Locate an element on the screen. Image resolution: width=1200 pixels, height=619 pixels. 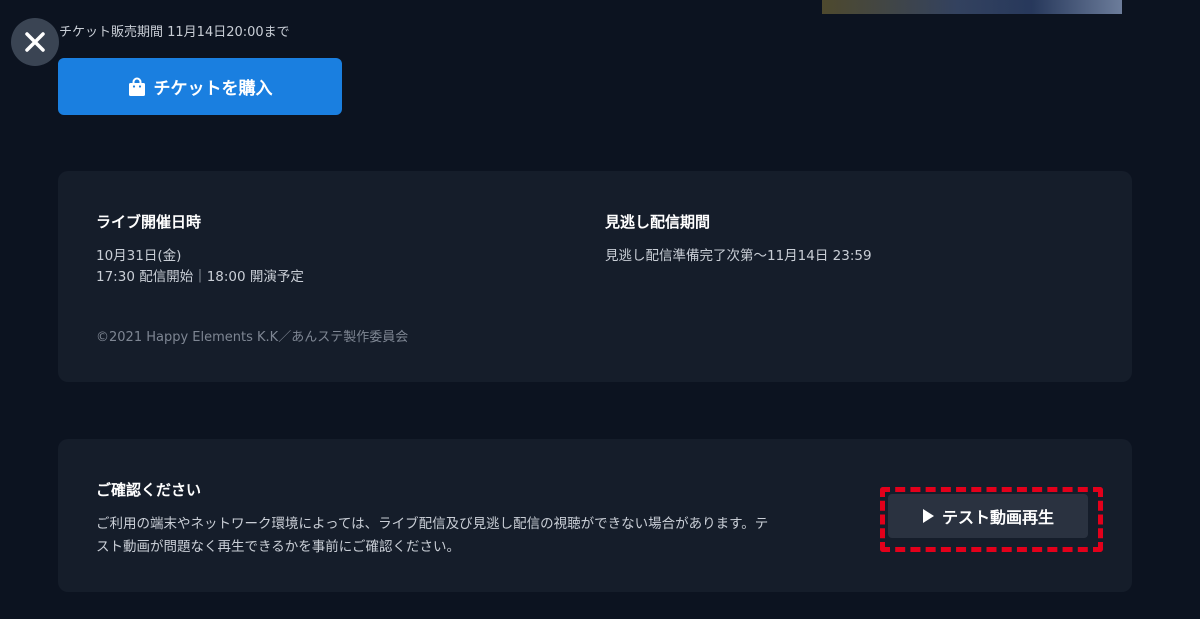
archive-period-title: 見逃し配信期間 is located at coordinates (658, 222).